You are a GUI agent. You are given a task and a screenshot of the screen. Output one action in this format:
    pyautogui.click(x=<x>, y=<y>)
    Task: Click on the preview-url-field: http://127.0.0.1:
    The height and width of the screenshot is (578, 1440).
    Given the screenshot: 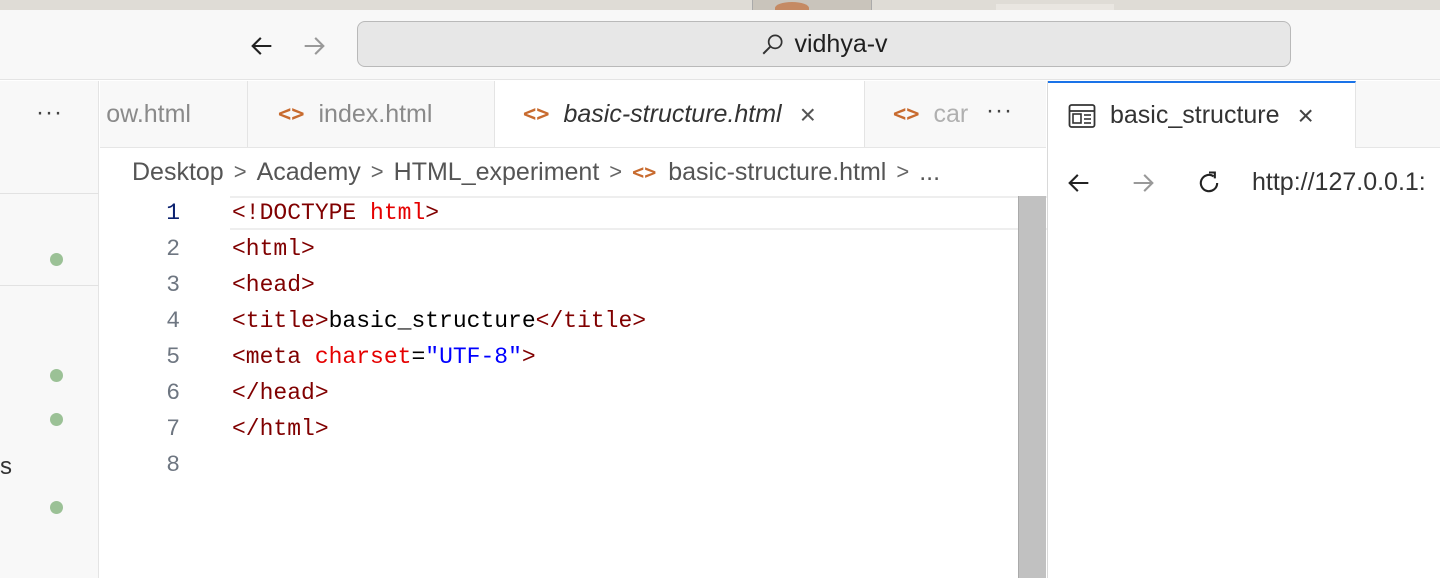 What is the action you would take?
    pyautogui.click(x=1339, y=182)
    